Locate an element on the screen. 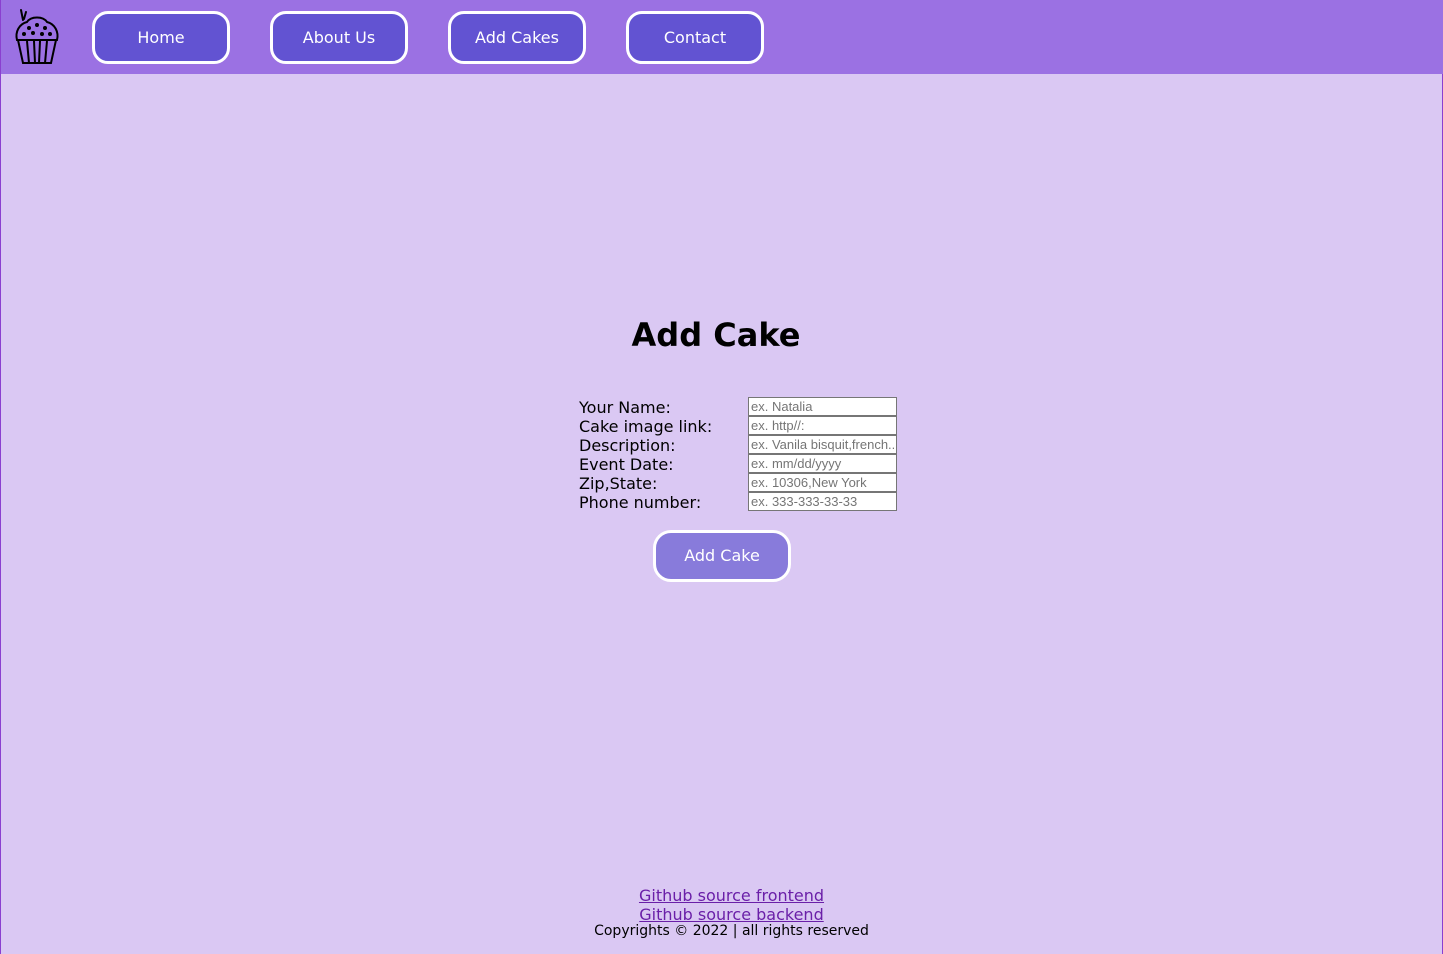 This screenshot has height=954, width=1443. nav-home-button: Home is located at coordinates (161, 37).